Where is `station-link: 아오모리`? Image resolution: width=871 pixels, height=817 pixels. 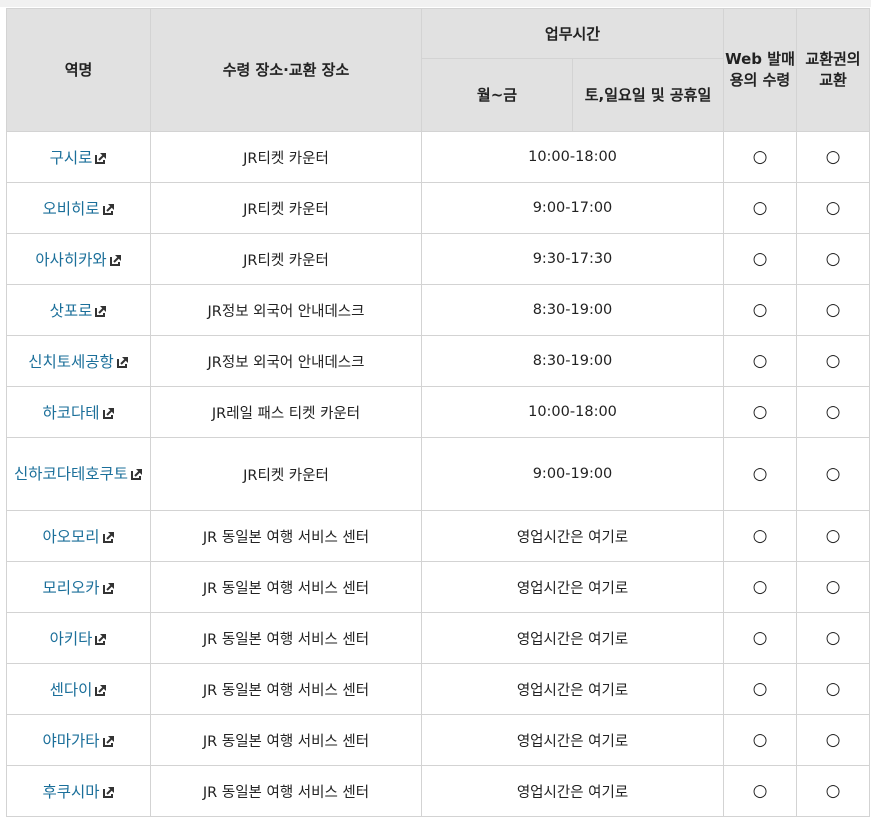
station-link: 아오모리 is located at coordinates (78, 537).